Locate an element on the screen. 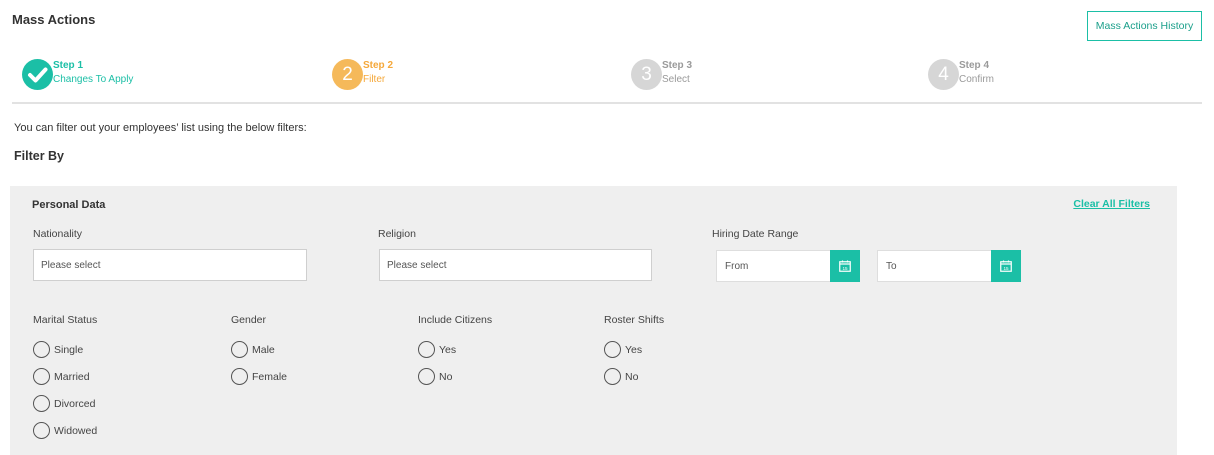 The height and width of the screenshot is (455, 1214). marital-status-divorced-radio: Divorced is located at coordinates (64, 403).